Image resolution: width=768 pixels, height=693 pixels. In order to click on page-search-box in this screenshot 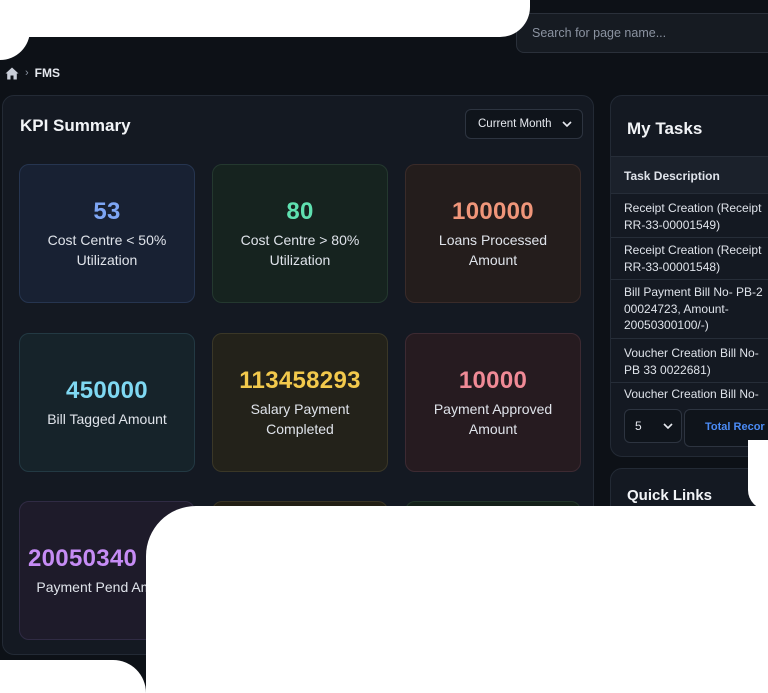, I will do `click(642, 33)`.